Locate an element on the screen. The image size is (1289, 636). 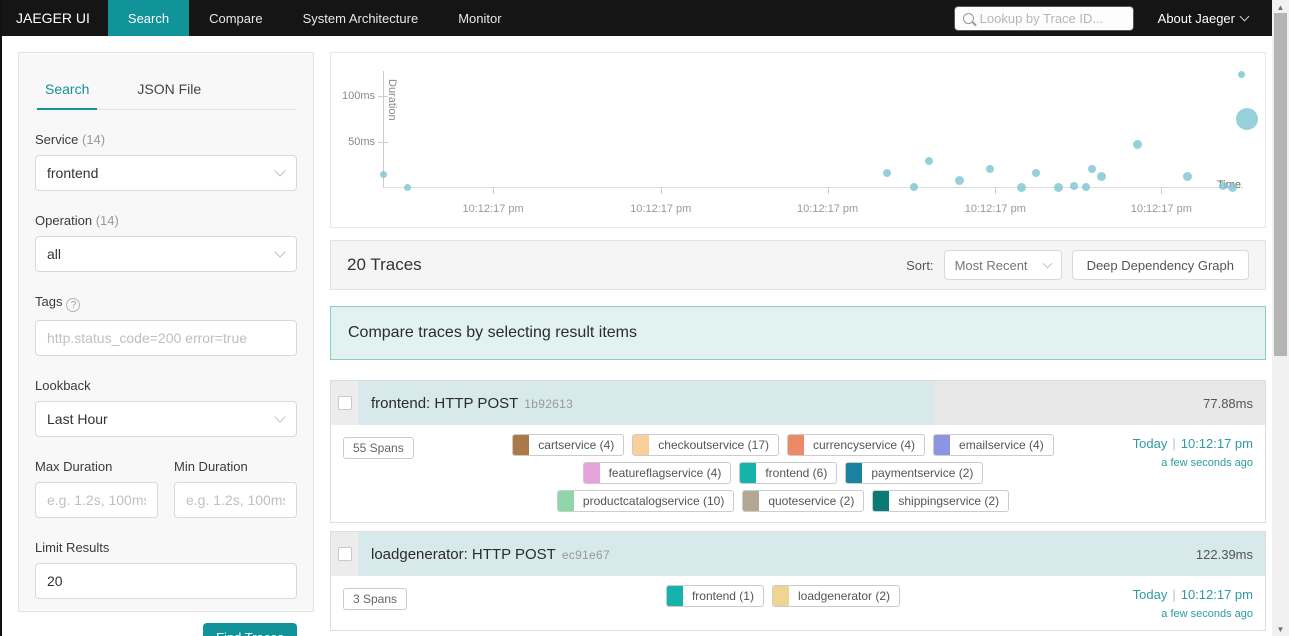
service-tag-label: emailservice (4) is located at coordinates (1001, 445).